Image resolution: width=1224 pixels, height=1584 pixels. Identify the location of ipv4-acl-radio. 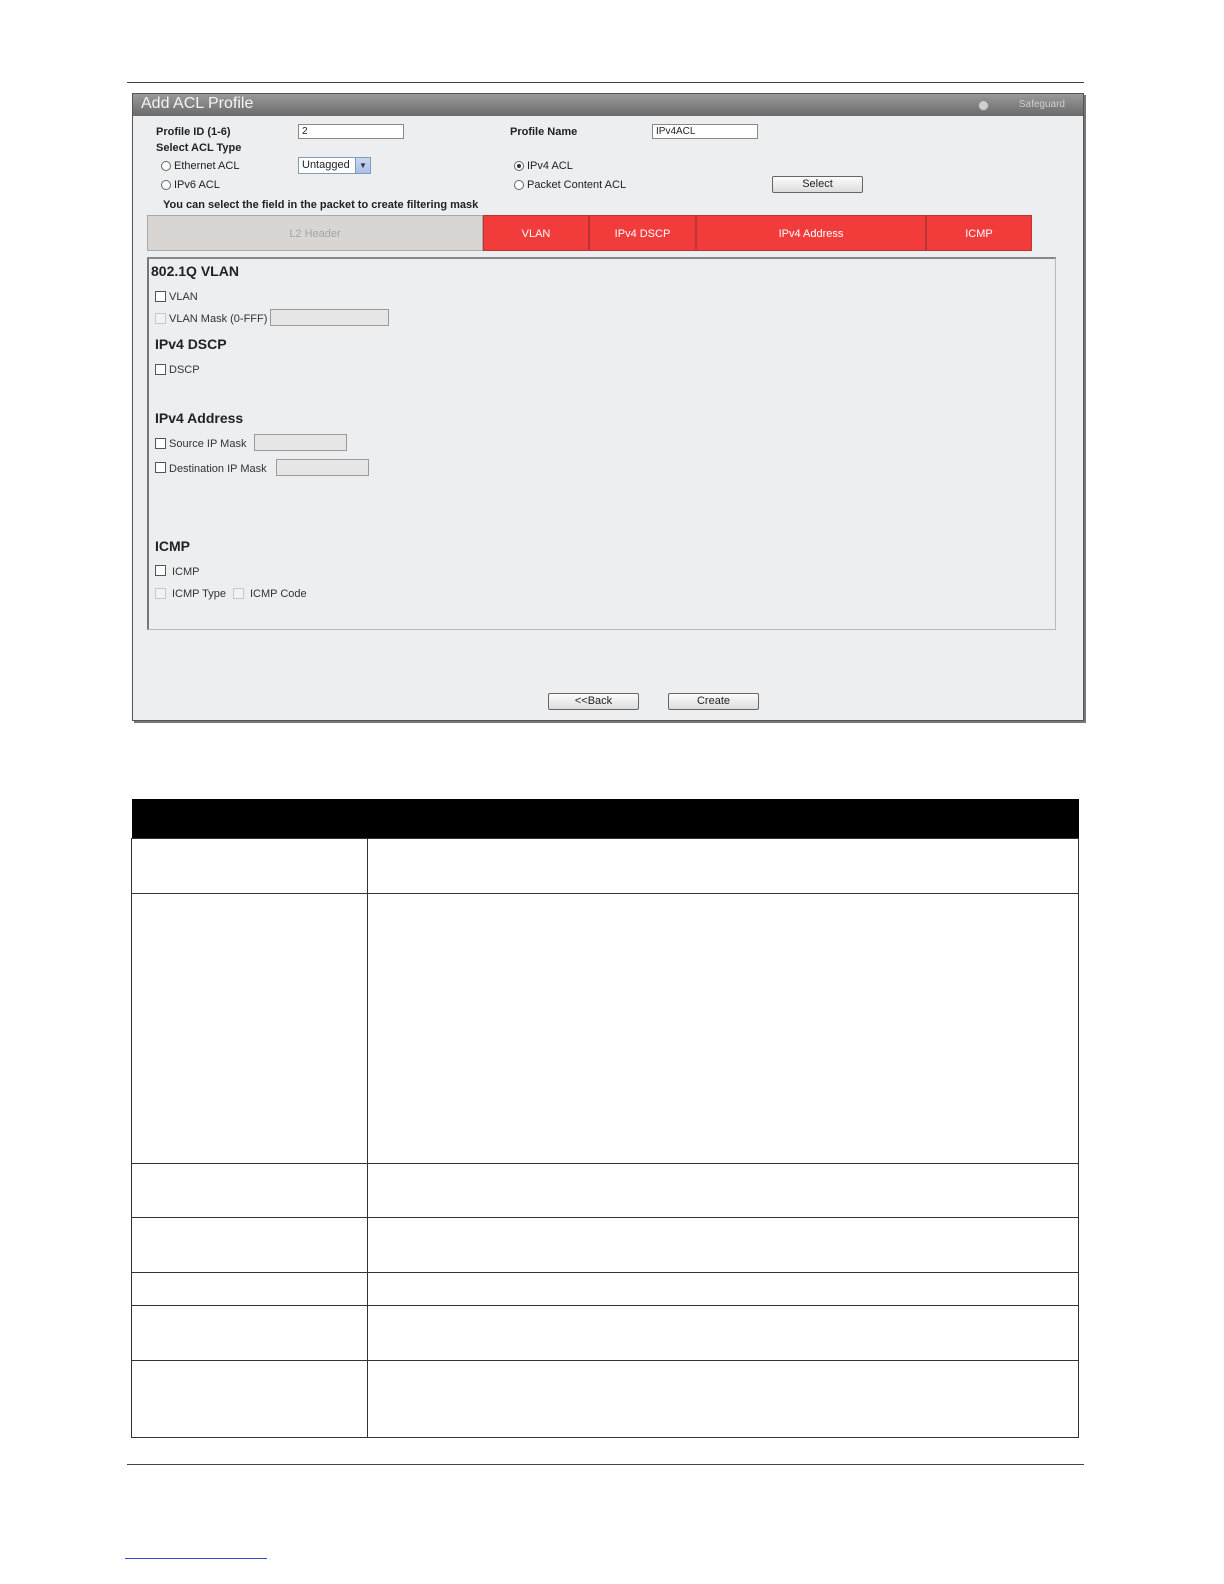
(519, 166).